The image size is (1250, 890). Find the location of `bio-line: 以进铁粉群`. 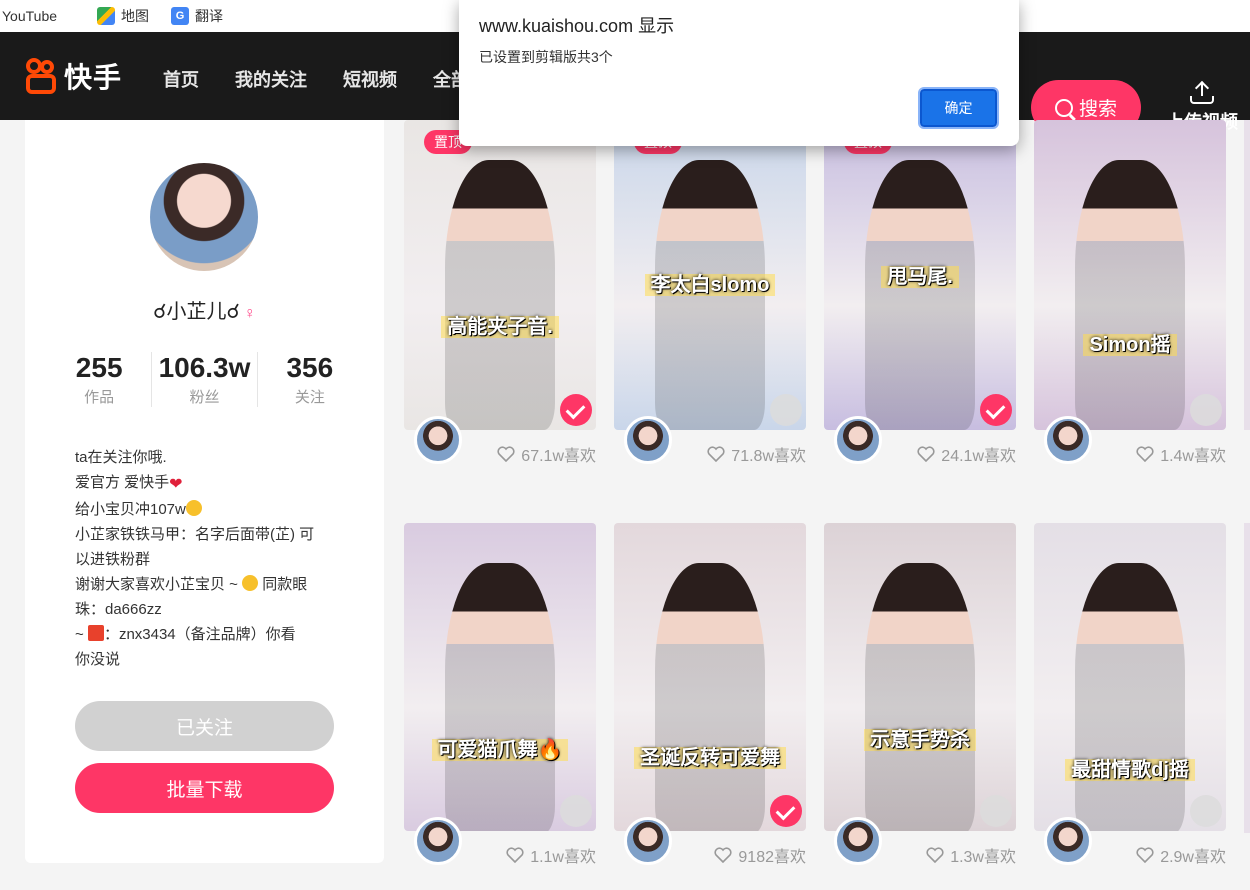

bio-line: 以进铁粉群 is located at coordinates (113, 559).